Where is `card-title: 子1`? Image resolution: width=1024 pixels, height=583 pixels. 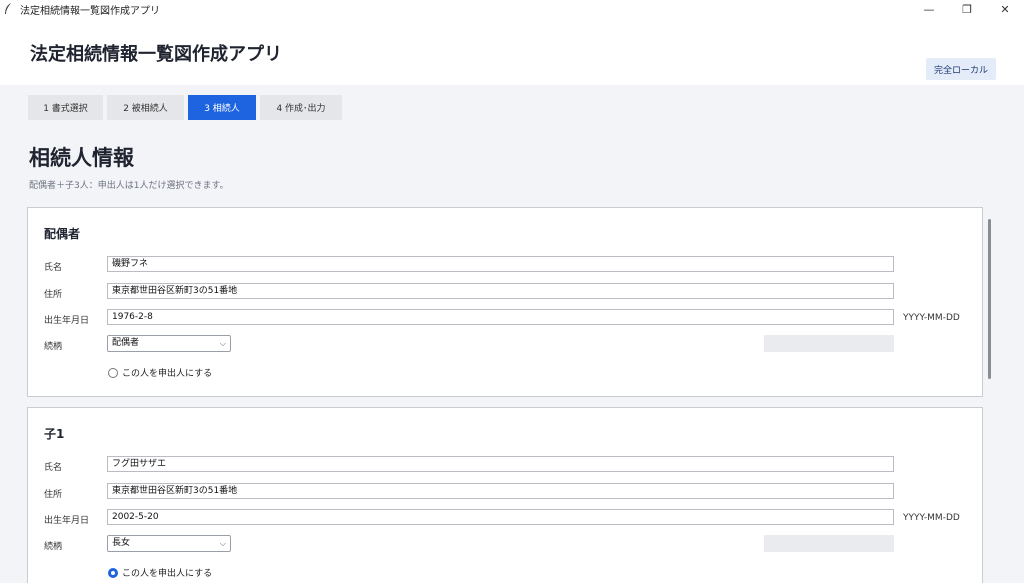 card-title: 子1 is located at coordinates (54, 434).